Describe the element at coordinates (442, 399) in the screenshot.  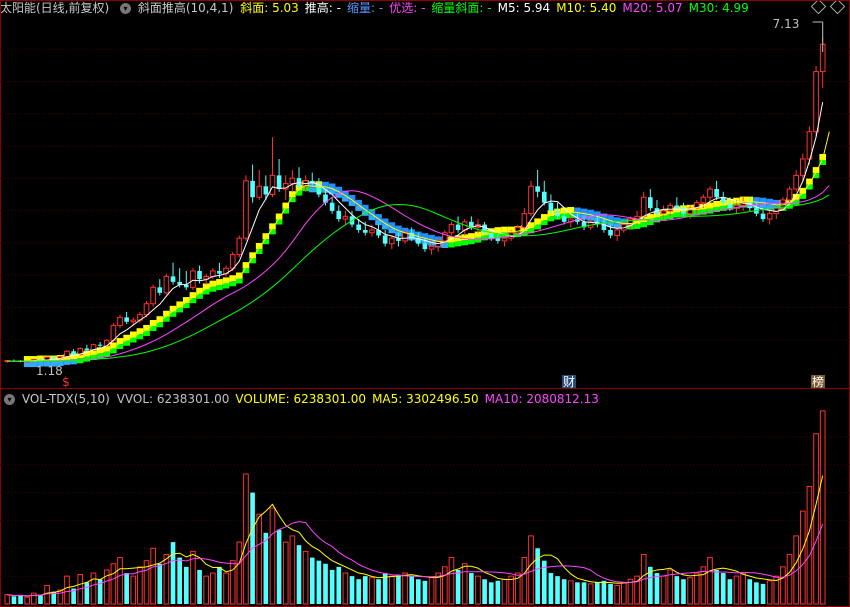
I see `volume-value: 3302496.50` at that location.